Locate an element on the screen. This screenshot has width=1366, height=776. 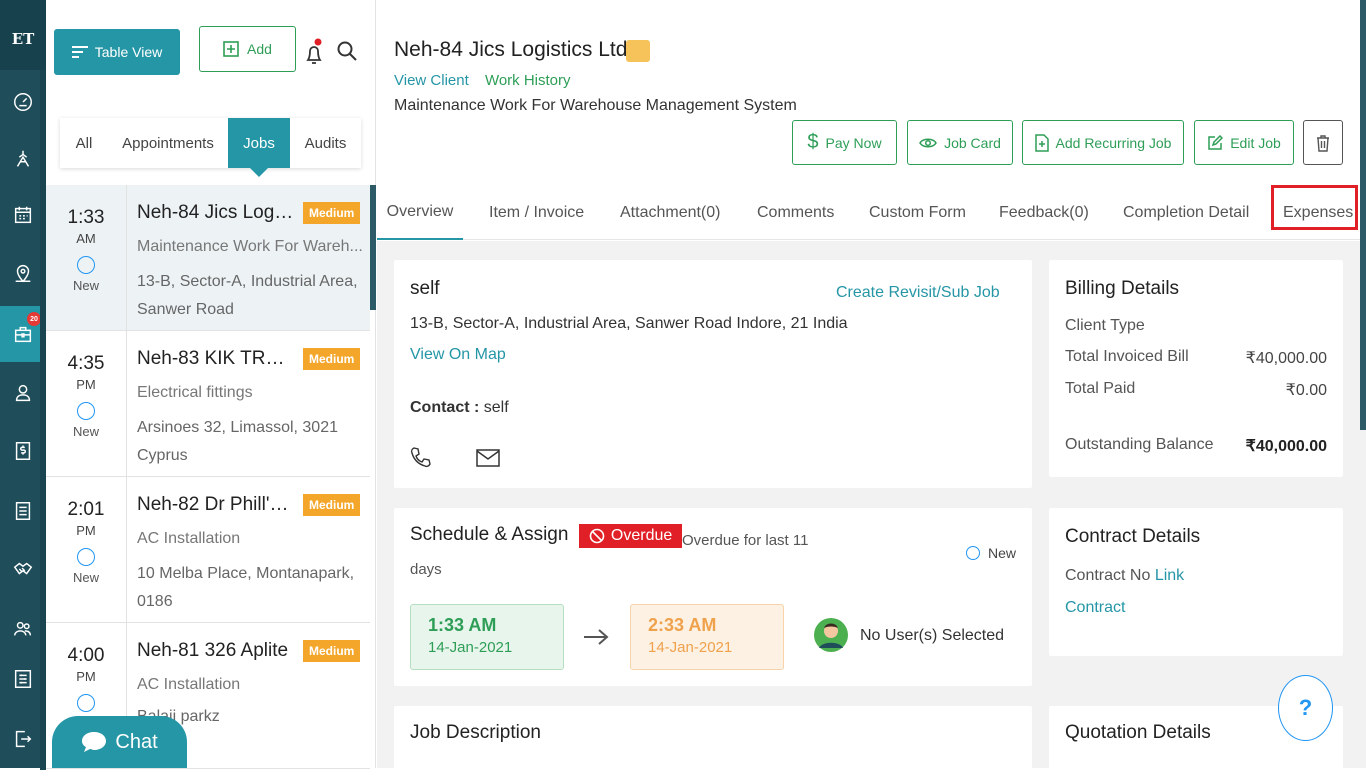
tab-custom-form: Custom Form is located at coordinates (917, 212).